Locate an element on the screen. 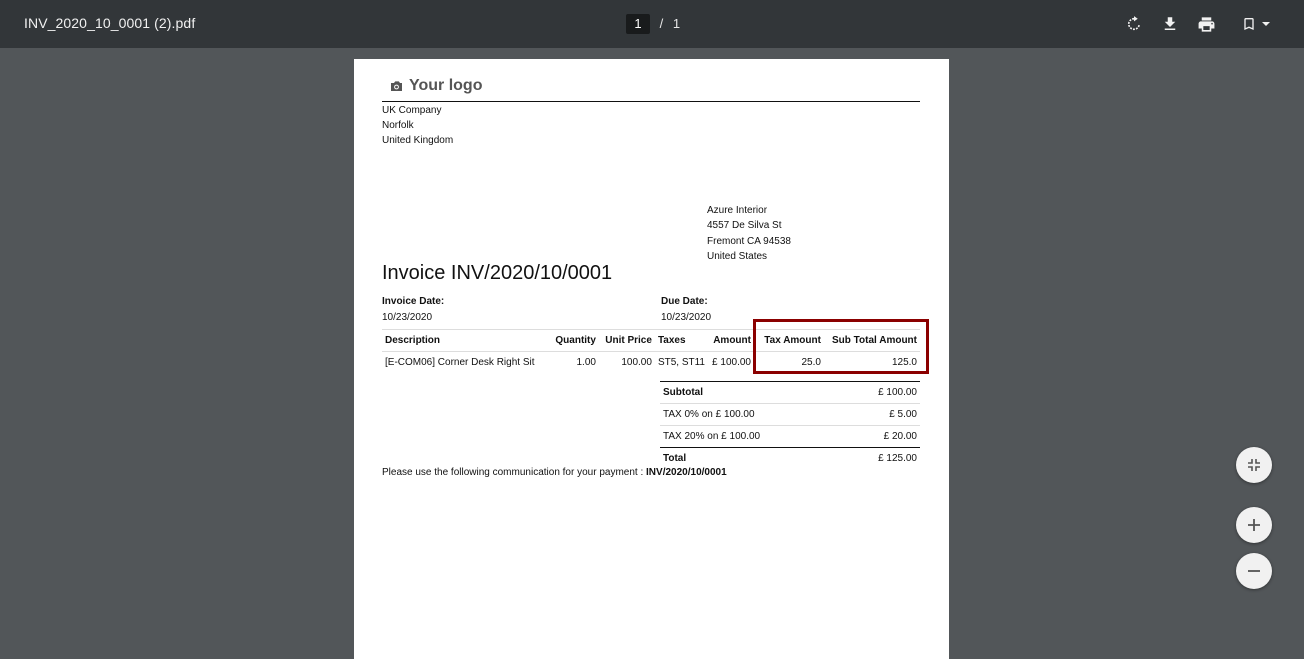  print-button is located at coordinates (1206, 24).